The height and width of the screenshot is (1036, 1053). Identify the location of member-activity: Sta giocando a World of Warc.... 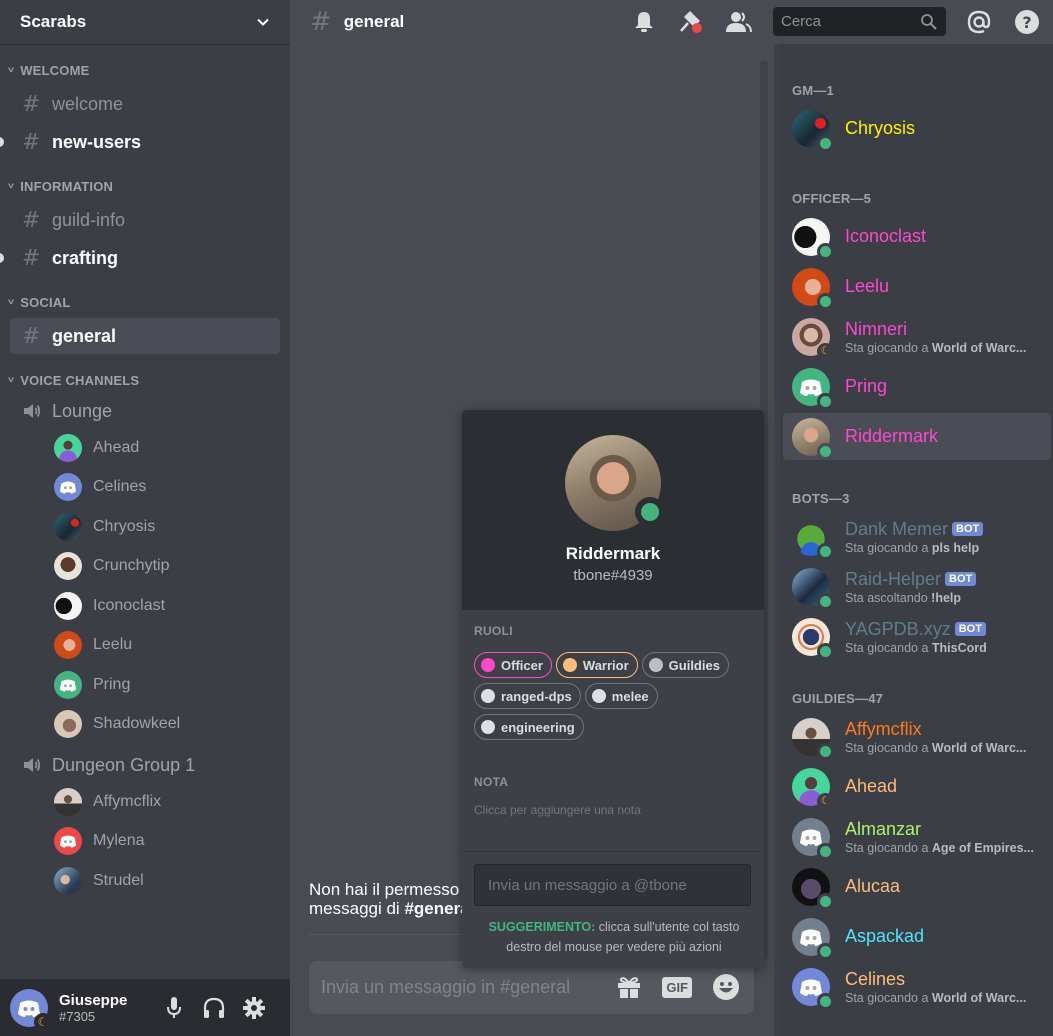
(935, 748).